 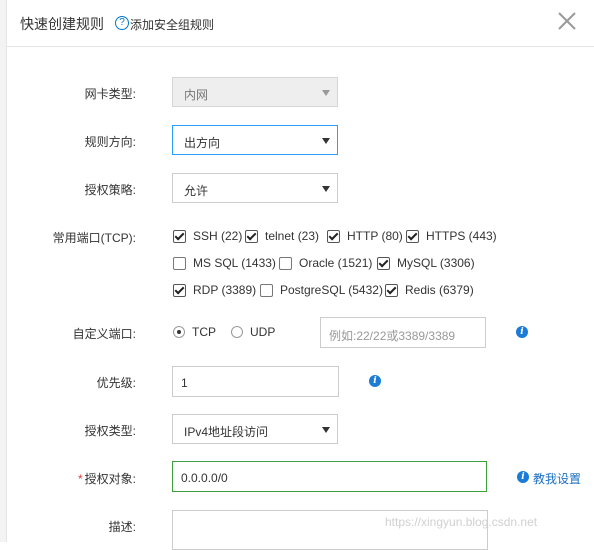 I want to click on port-label: telnet (23), so click(x=292, y=236).